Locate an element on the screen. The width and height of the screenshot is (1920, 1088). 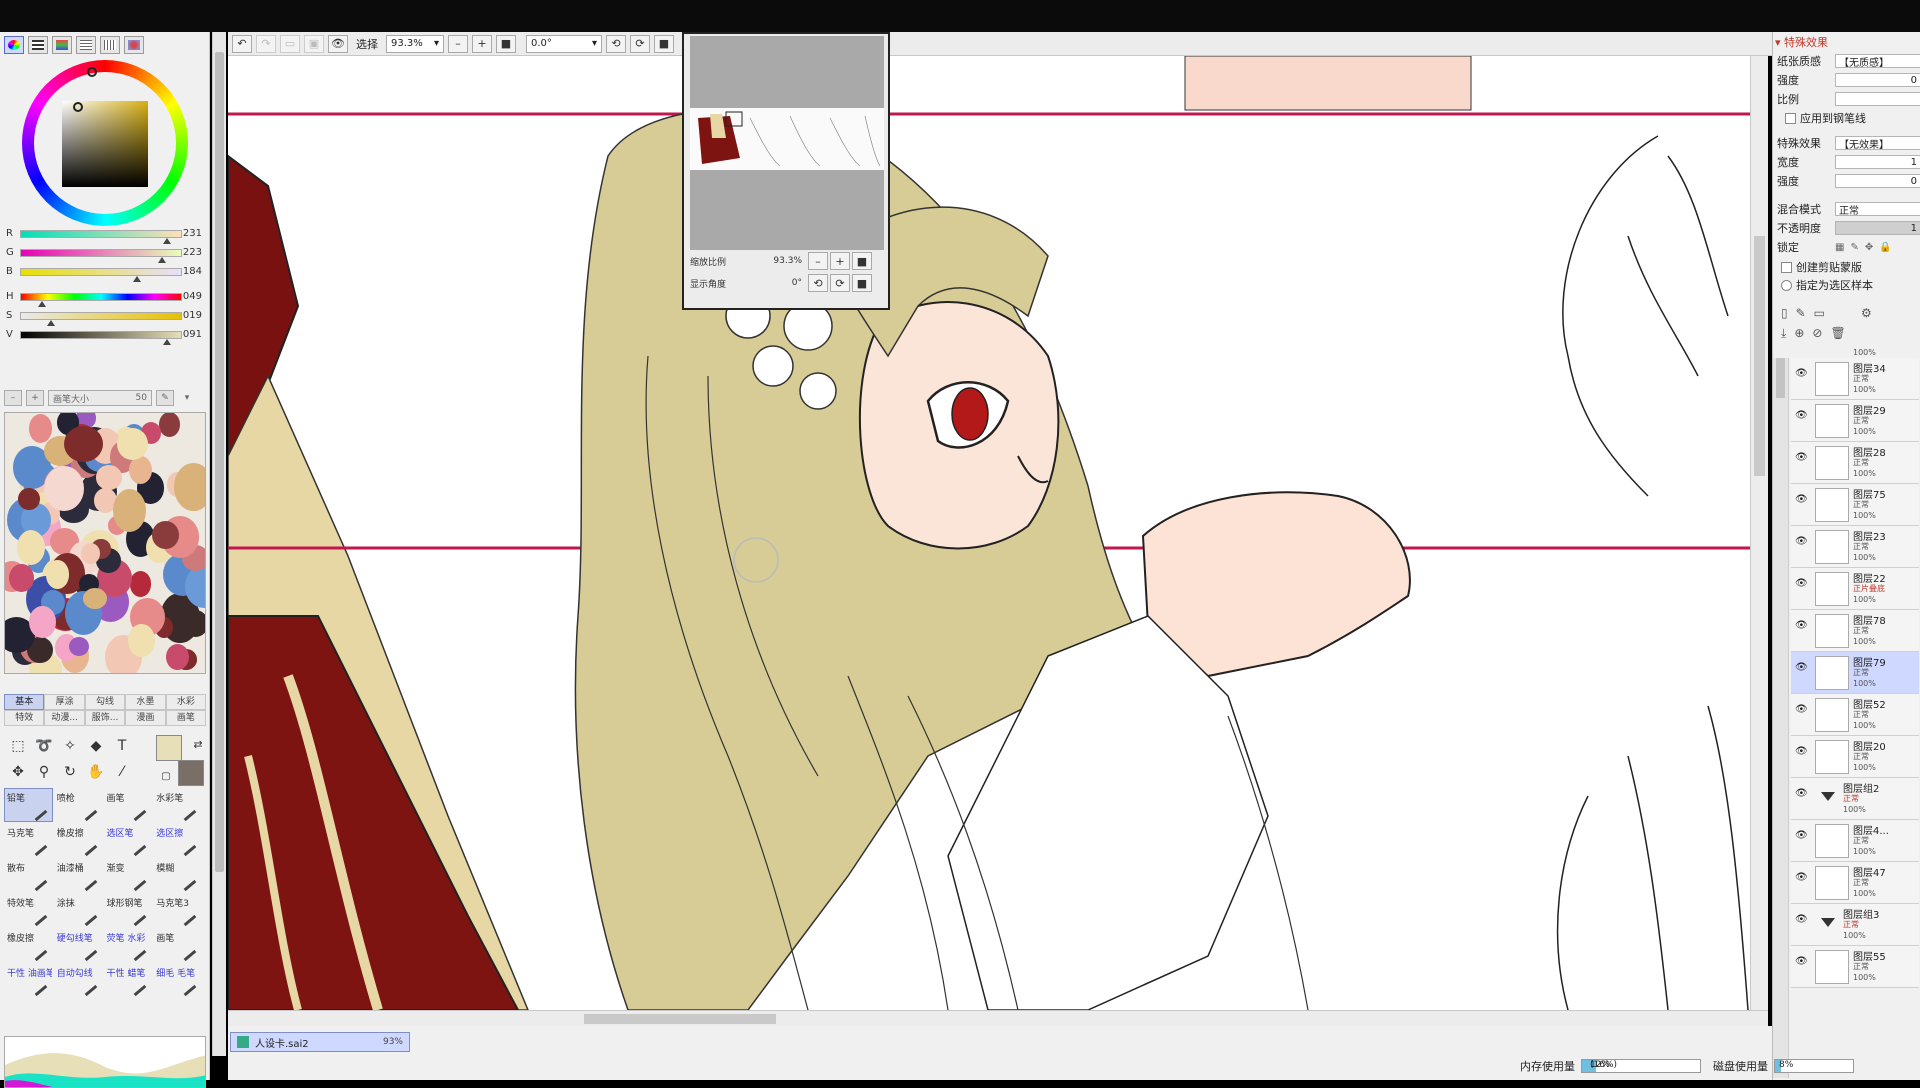
effect-strength-slider: 0 is located at coordinates (1877, 181).